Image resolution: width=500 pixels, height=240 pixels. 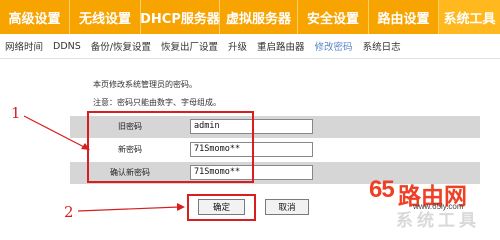 What do you see at coordinates (438, 221) in the screenshot?
I see `watermark-faded-text: 系统工具` at bounding box center [438, 221].